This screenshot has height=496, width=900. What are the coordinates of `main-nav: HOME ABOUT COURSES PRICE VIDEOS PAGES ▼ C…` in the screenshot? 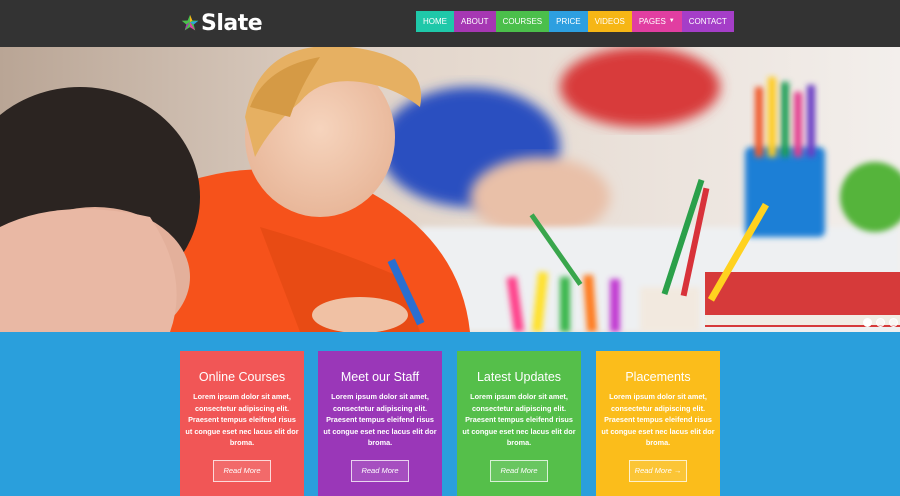 It's located at (575, 21).